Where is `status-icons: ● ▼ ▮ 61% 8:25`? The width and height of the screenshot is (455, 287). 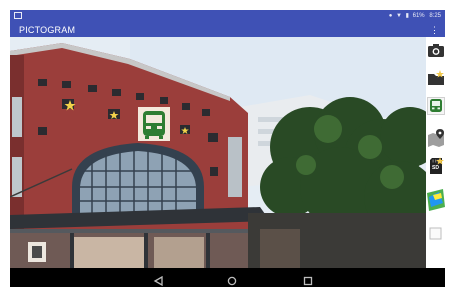 status-icons: ● ▼ ▮ 61% 8:25 is located at coordinates (414, 16).